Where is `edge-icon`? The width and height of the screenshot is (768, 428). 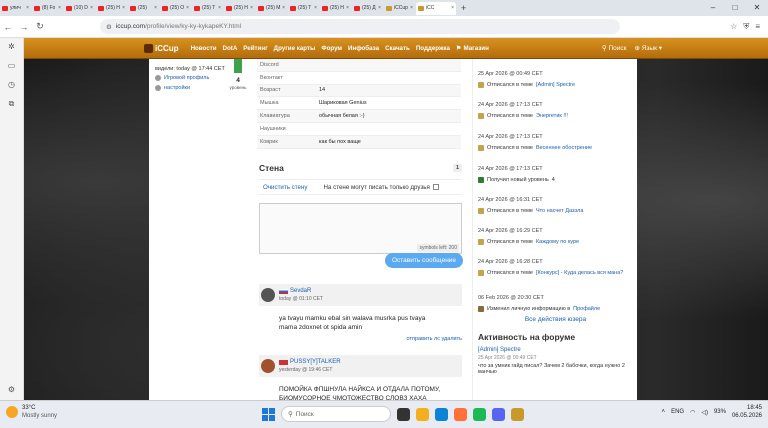 edge-icon is located at coordinates (441, 414).